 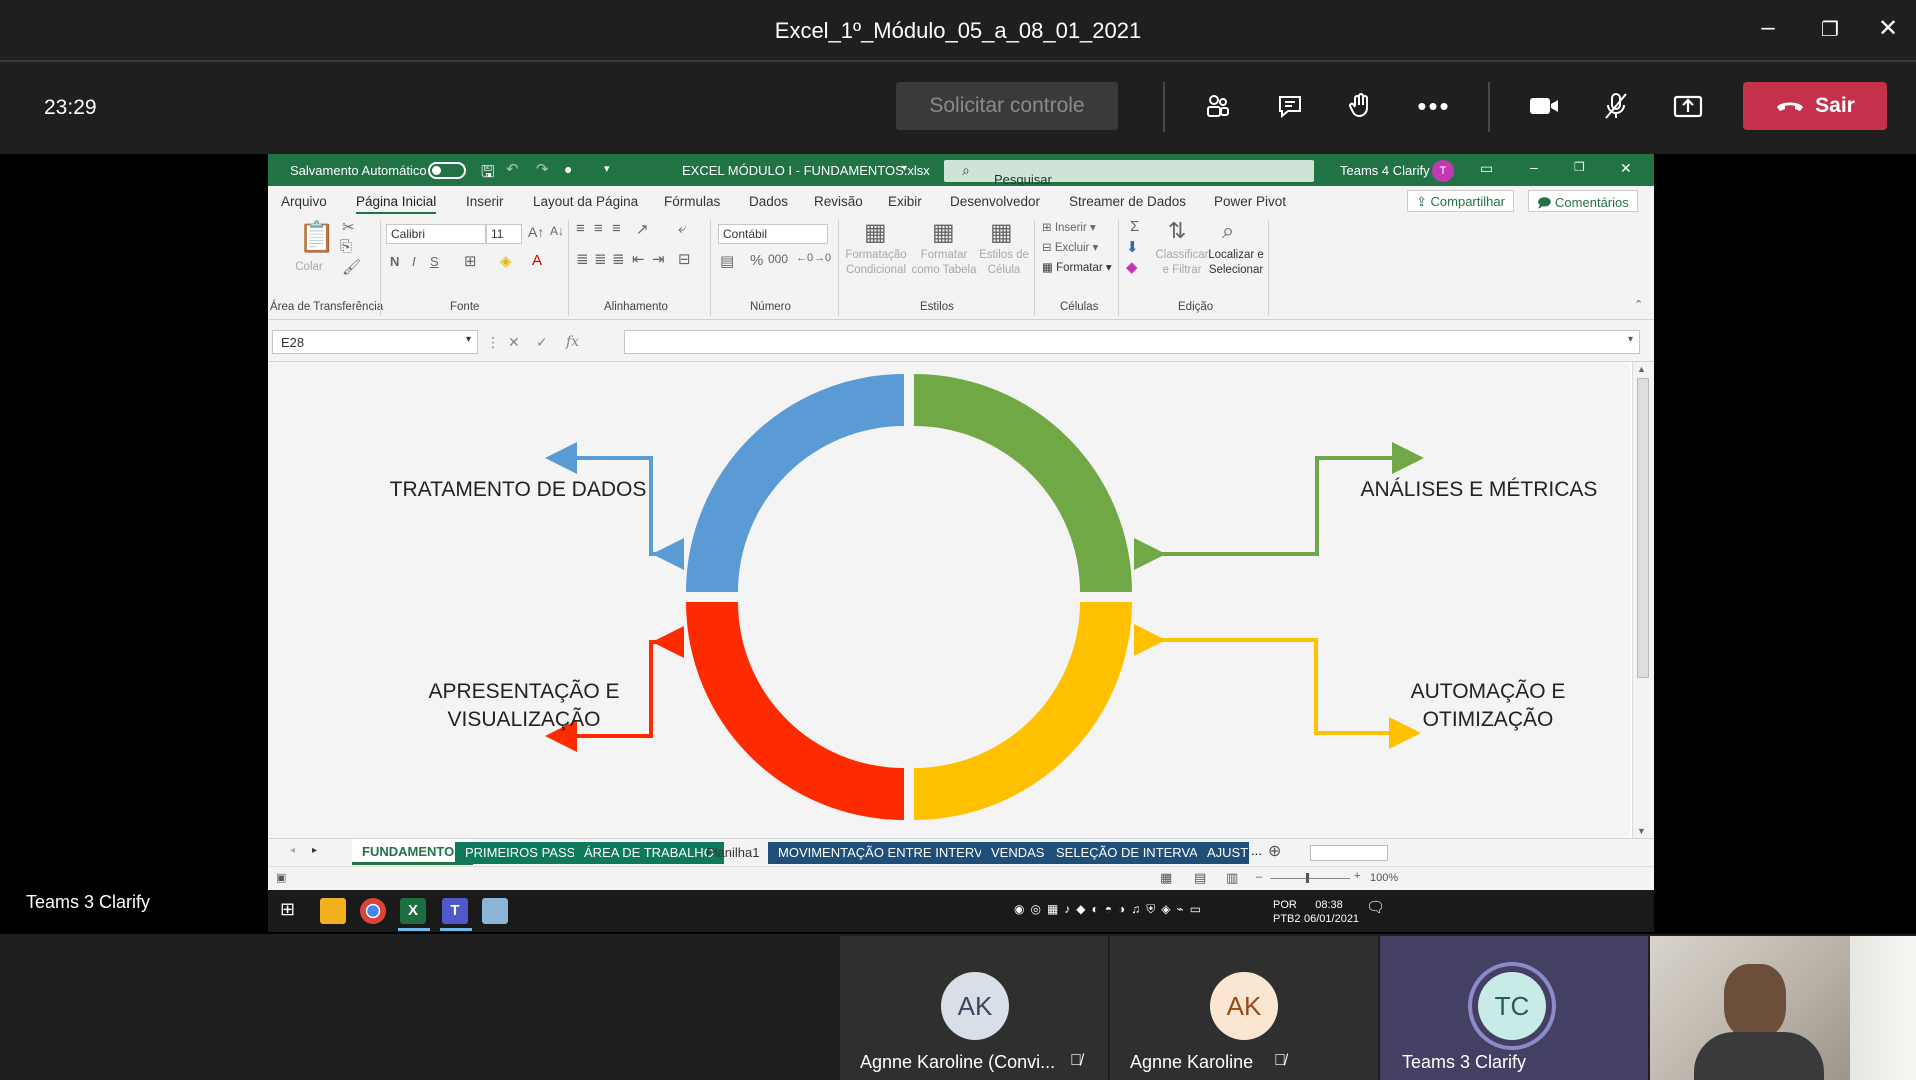 I want to click on sheet-tab-vendas: VENDAS, so click(x=1018, y=853).